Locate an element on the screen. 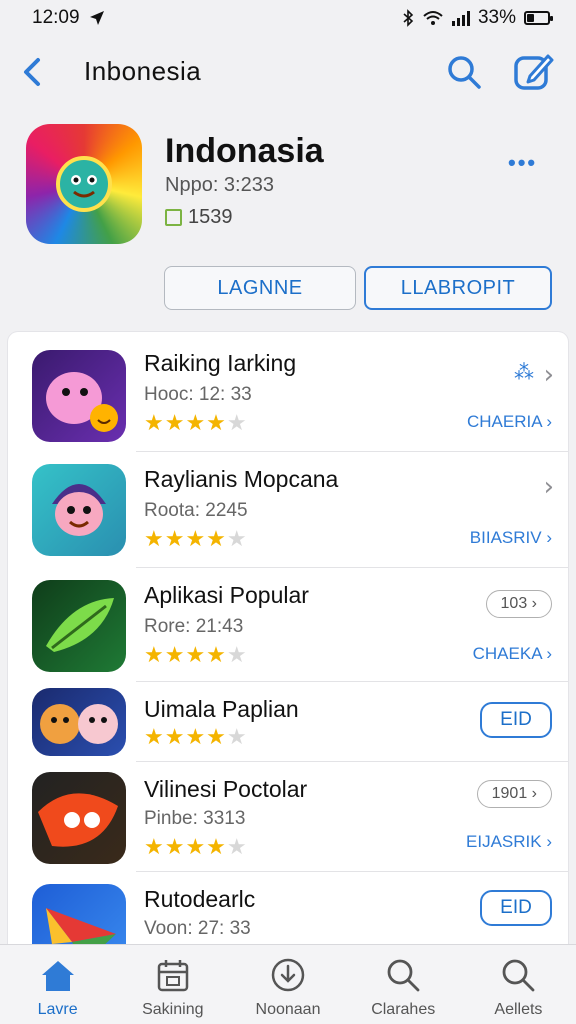 The width and height of the screenshot is (576, 1024). app-name: Indonasia is located at coordinates (244, 151).